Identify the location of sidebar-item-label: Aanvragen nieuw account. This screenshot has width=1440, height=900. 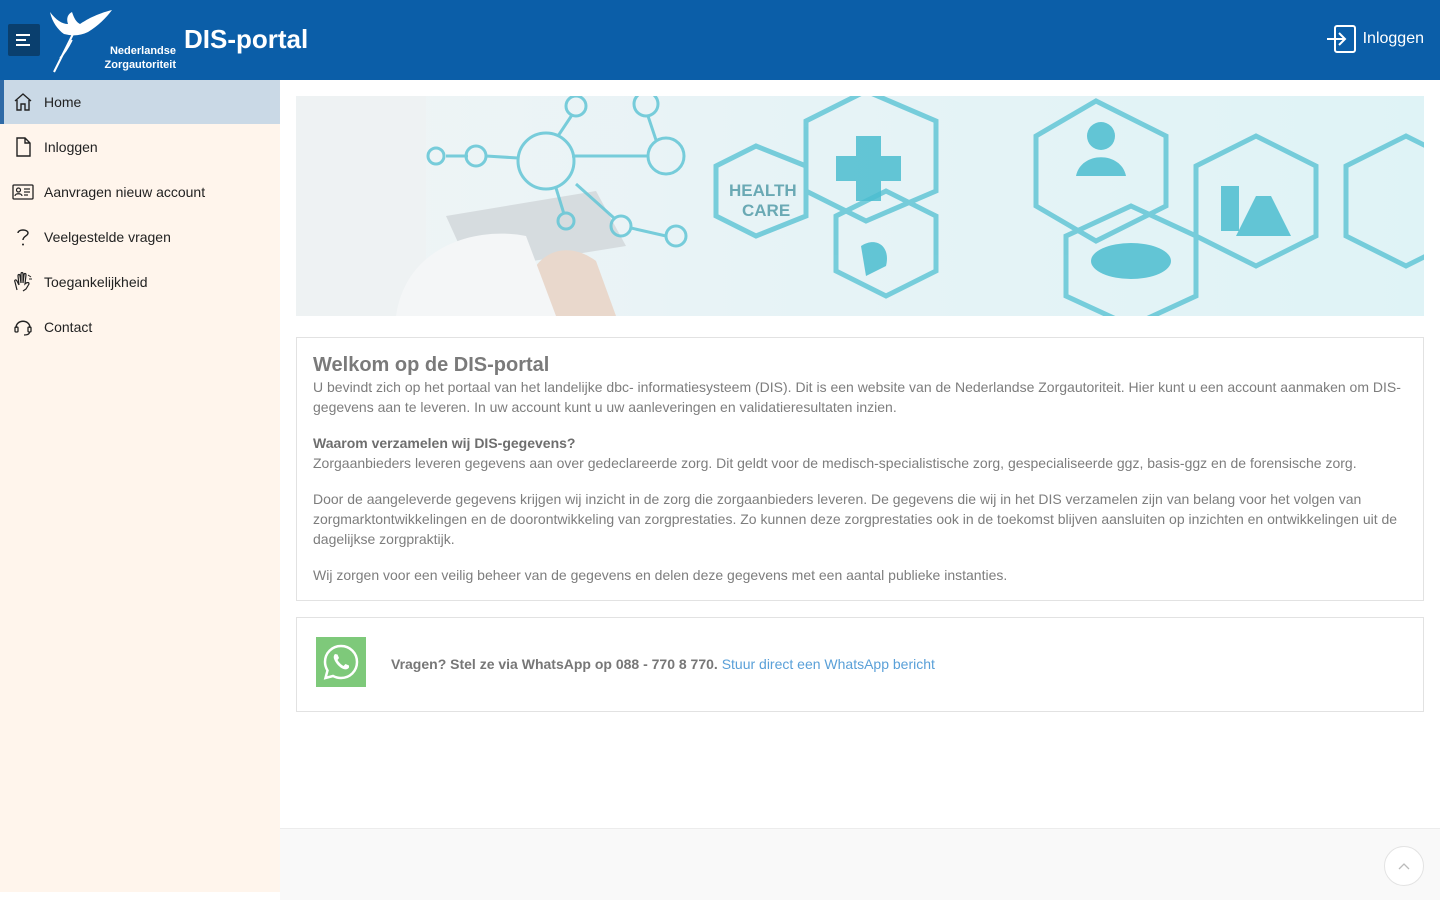
(125, 191).